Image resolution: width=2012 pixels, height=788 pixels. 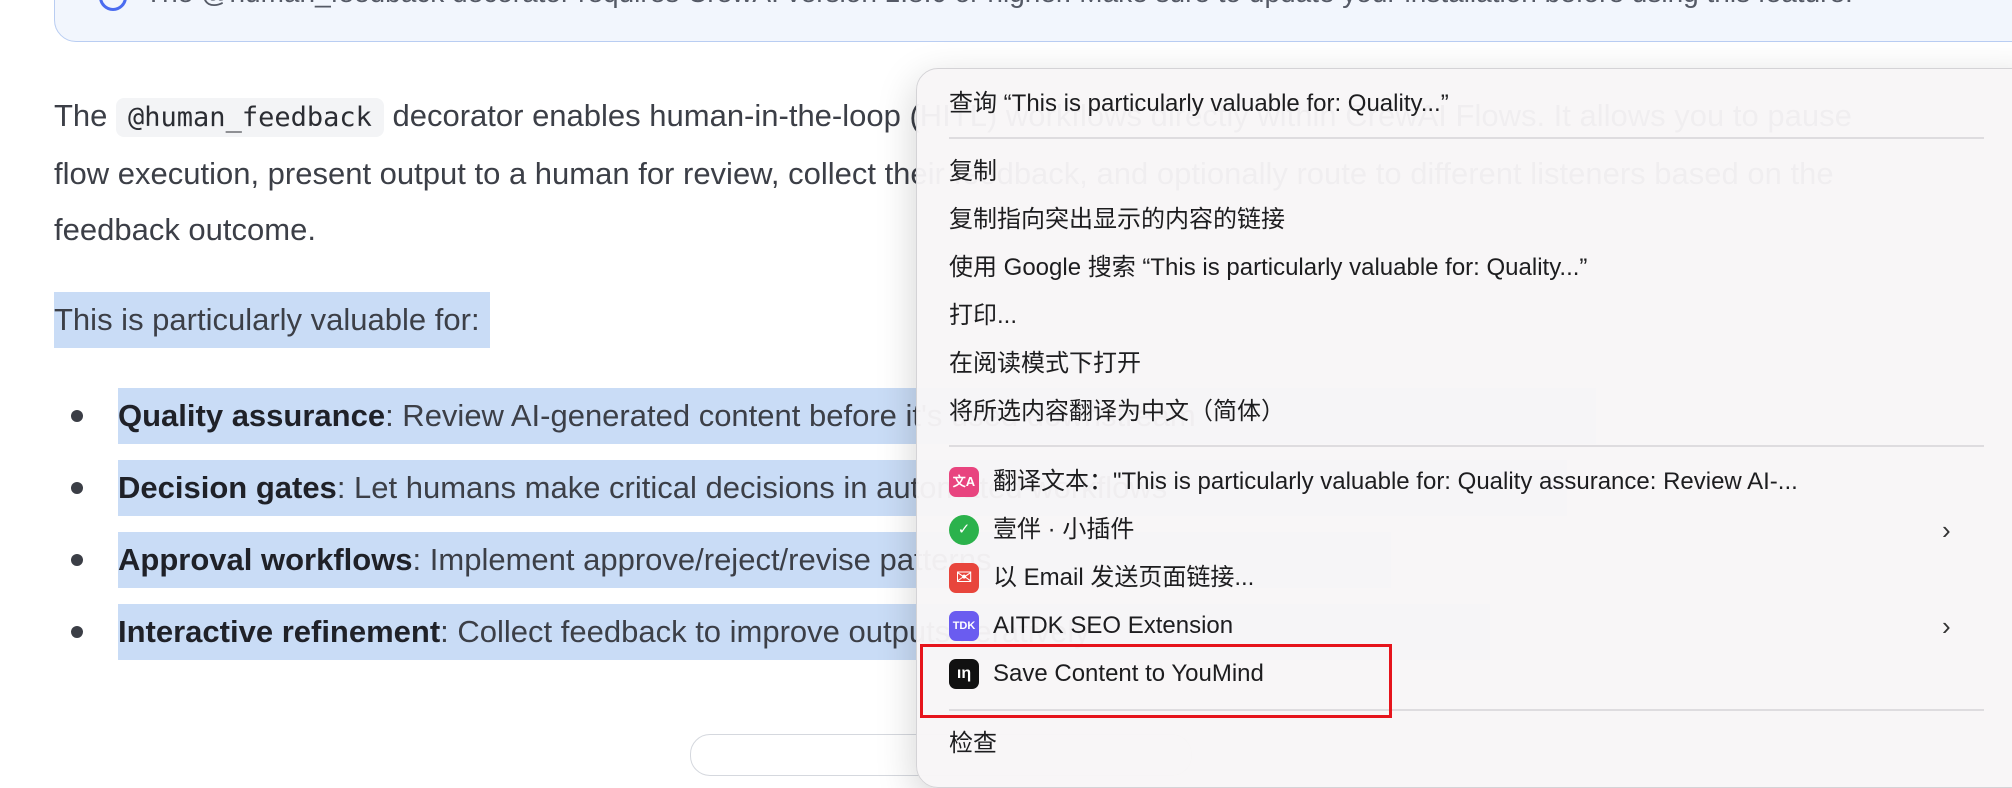 What do you see at coordinates (1464, 626) in the screenshot?
I see `menu-item-aitdk-seo: TDK AITDK SEO Extension ›` at bounding box center [1464, 626].